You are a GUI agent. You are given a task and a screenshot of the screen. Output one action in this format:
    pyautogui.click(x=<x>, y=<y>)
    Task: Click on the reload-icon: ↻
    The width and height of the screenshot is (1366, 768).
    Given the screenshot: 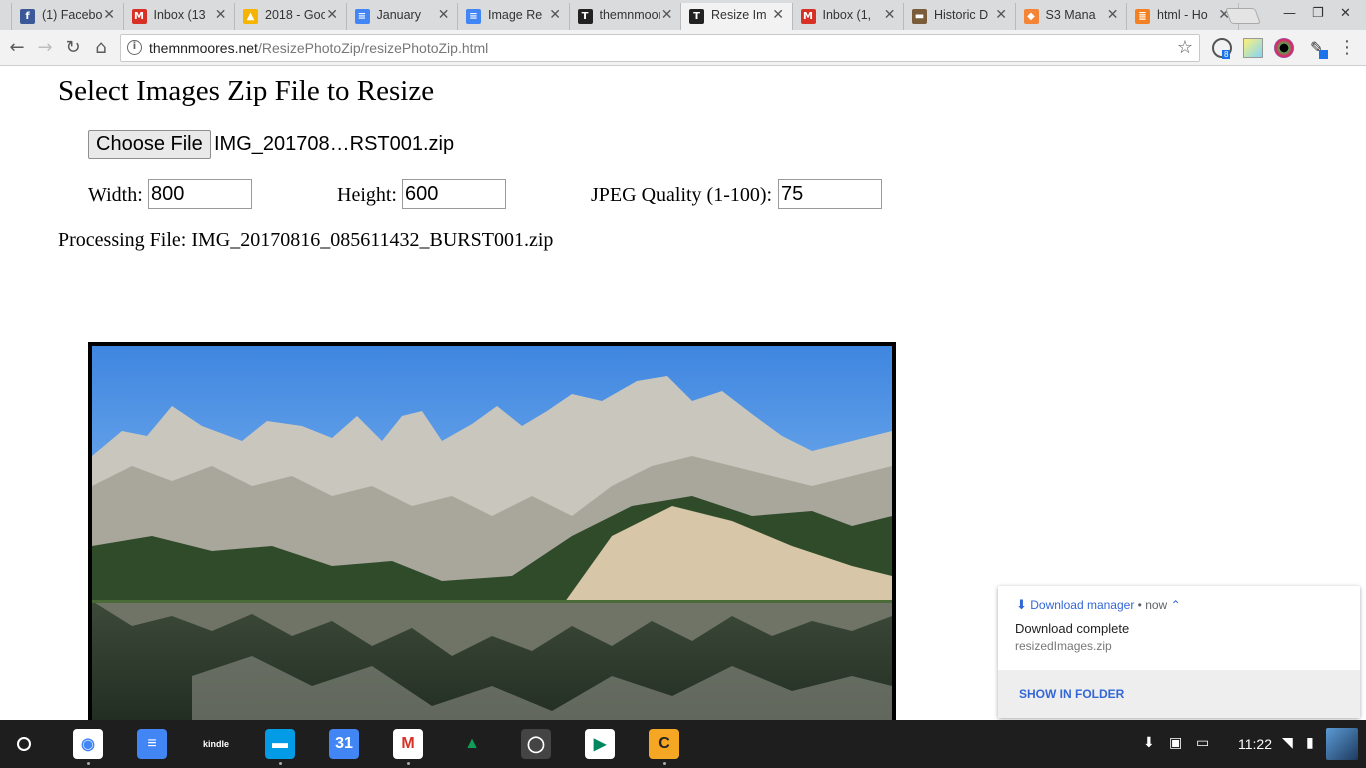 What is the action you would take?
    pyautogui.click(x=73, y=48)
    